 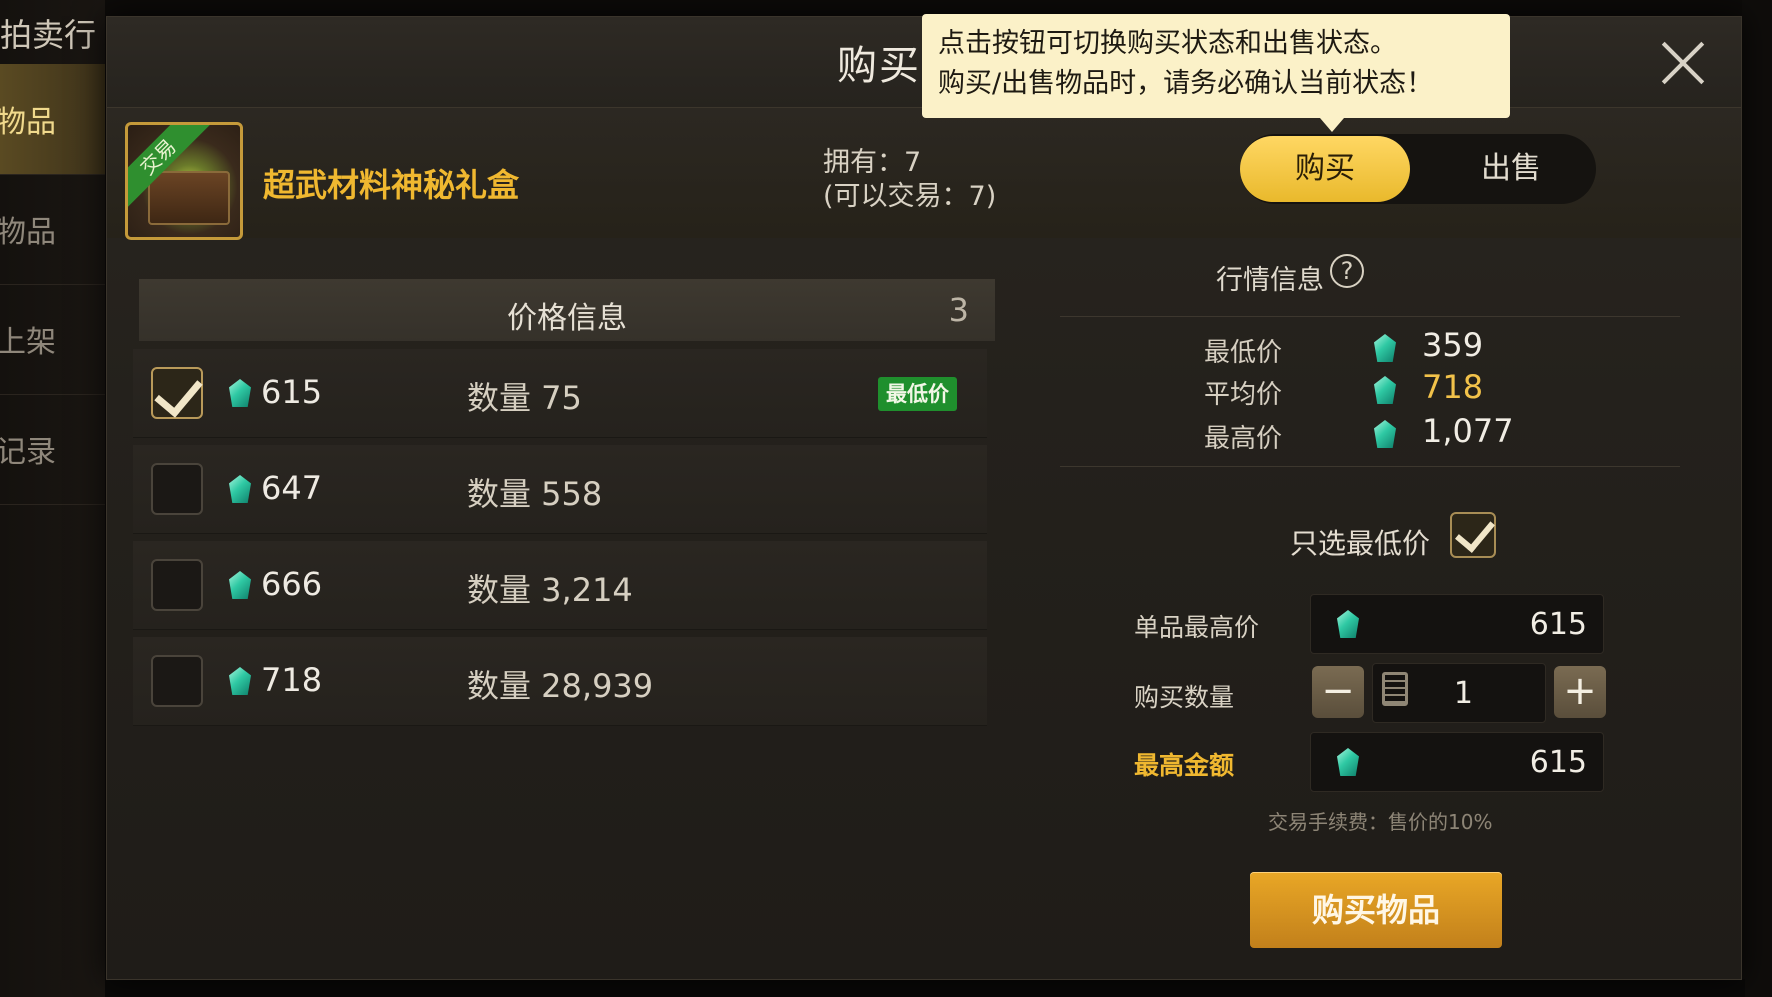 I want to click on chest-icon, so click(x=189, y=198).